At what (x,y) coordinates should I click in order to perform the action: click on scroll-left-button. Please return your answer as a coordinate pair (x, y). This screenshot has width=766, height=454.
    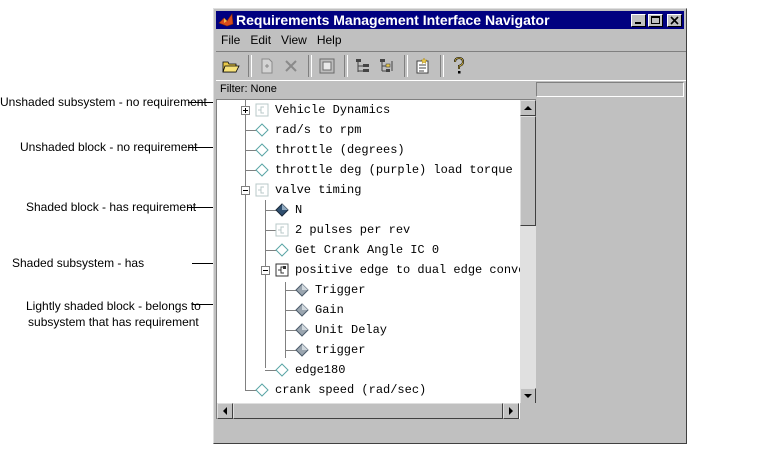
    Looking at the image, I should click on (225, 411).